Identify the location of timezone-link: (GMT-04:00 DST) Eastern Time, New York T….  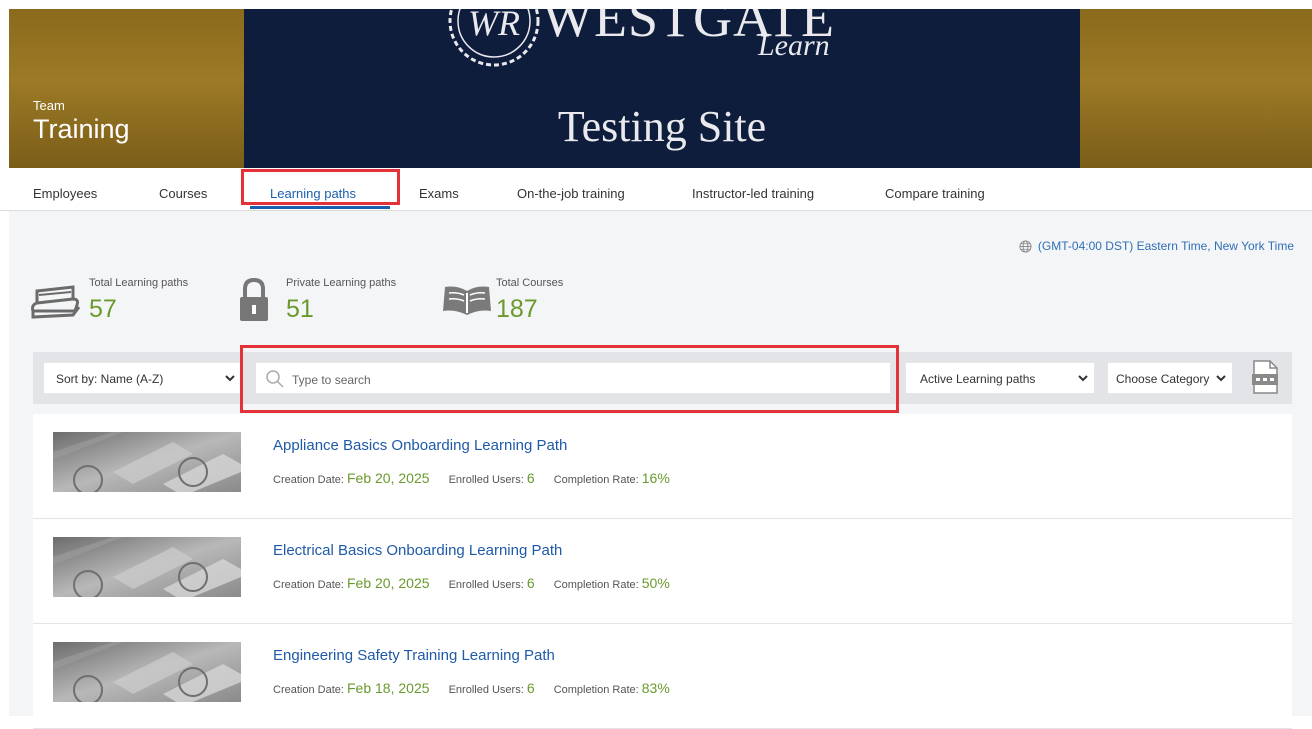
(1156, 246).